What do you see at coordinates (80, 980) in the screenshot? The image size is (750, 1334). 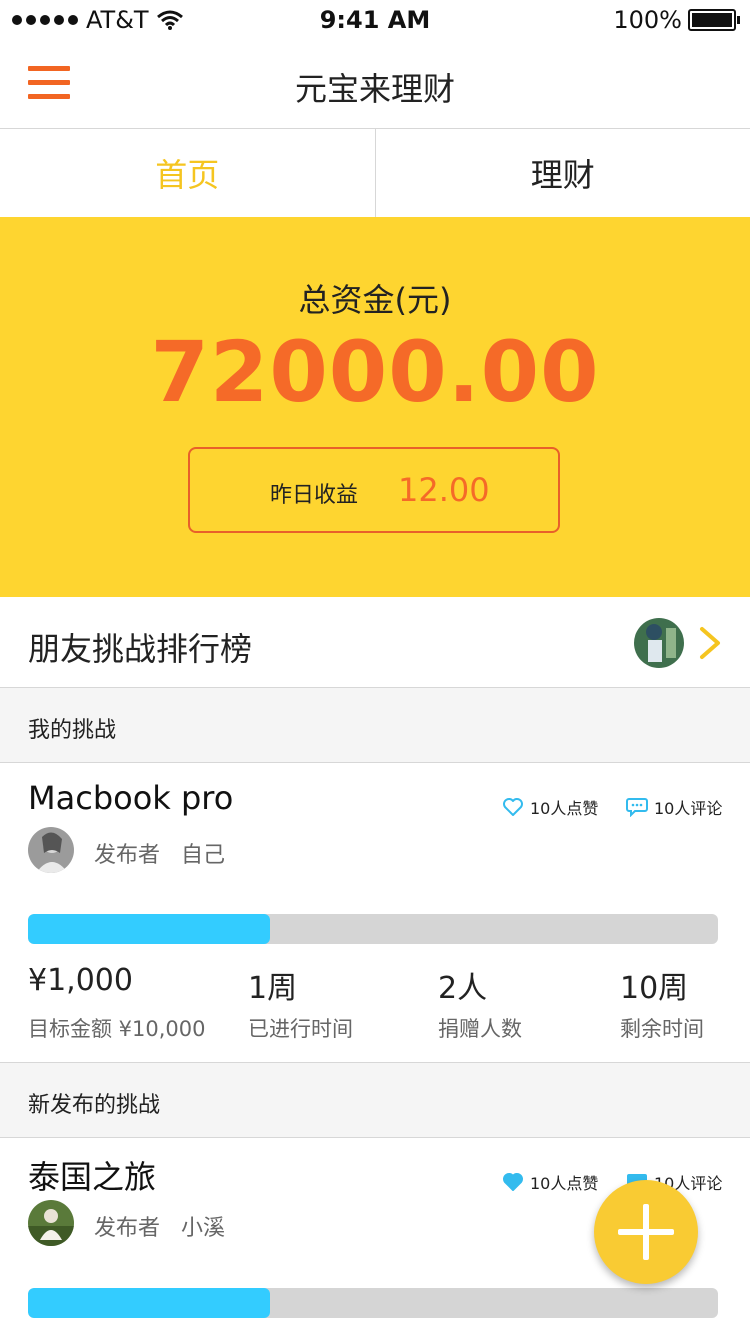 I see `stat-amount-value: ¥1,000` at bounding box center [80, 980].